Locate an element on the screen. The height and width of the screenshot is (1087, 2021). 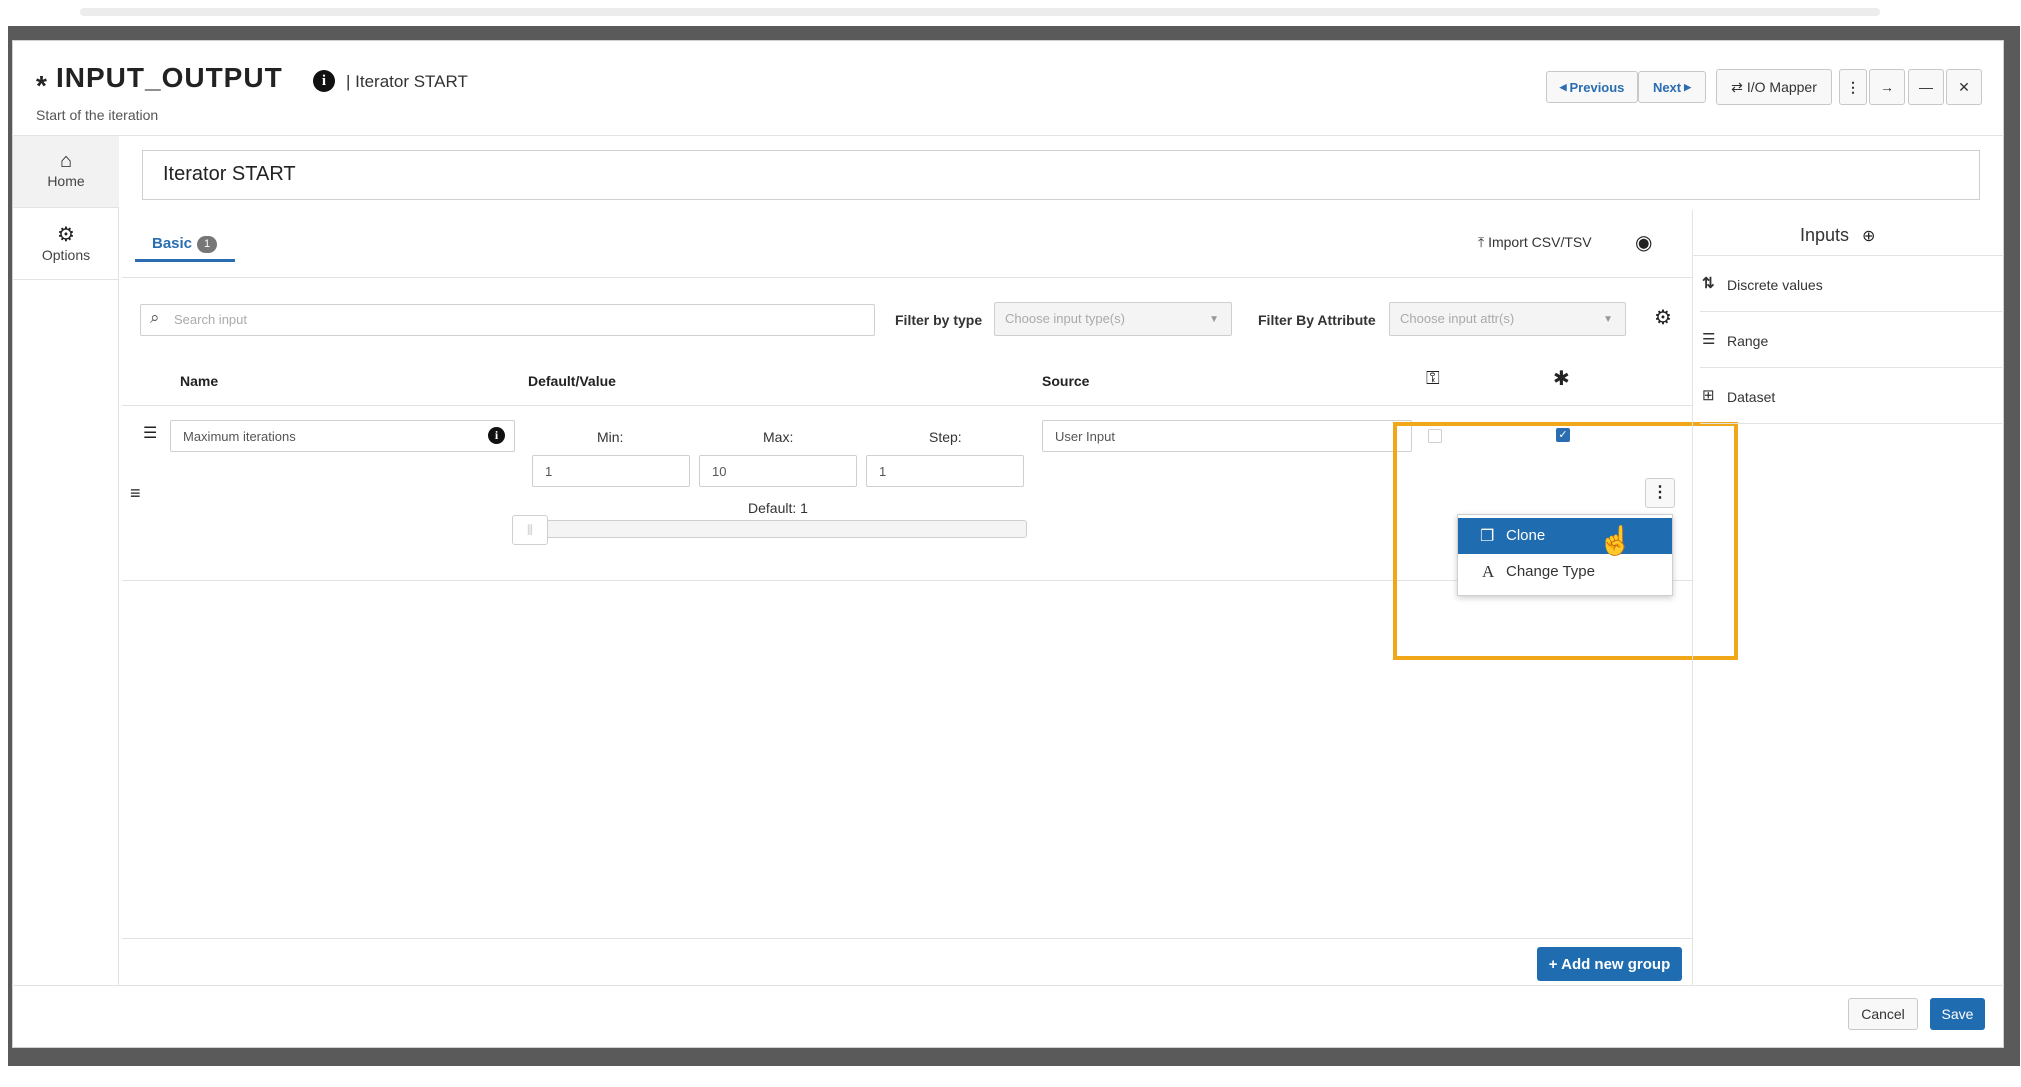
highlight-frame is located at coordinates (1565, 541).